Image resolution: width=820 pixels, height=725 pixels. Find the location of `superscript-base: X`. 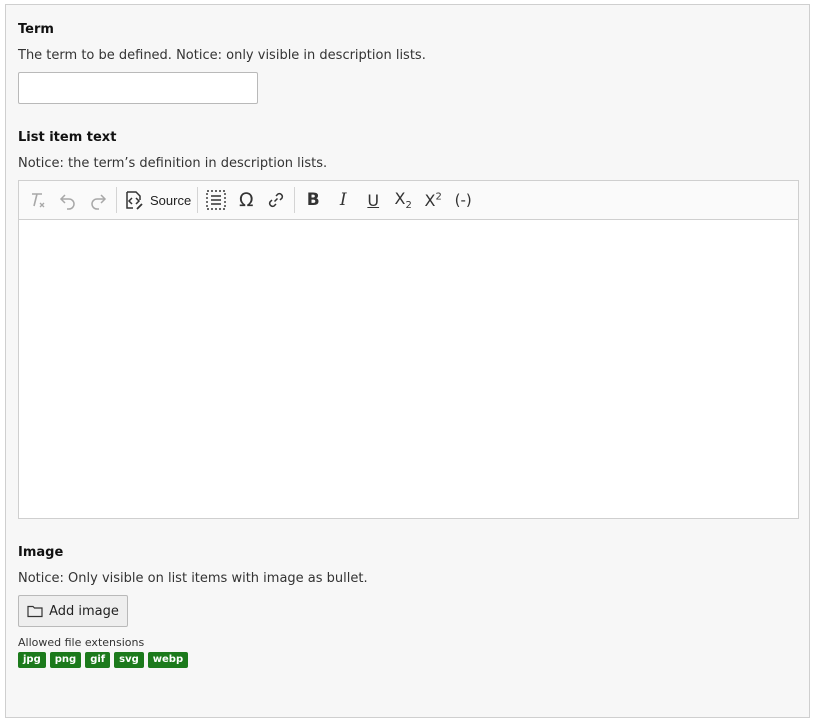

superscript-base: X is located at coordinates (430, 200).